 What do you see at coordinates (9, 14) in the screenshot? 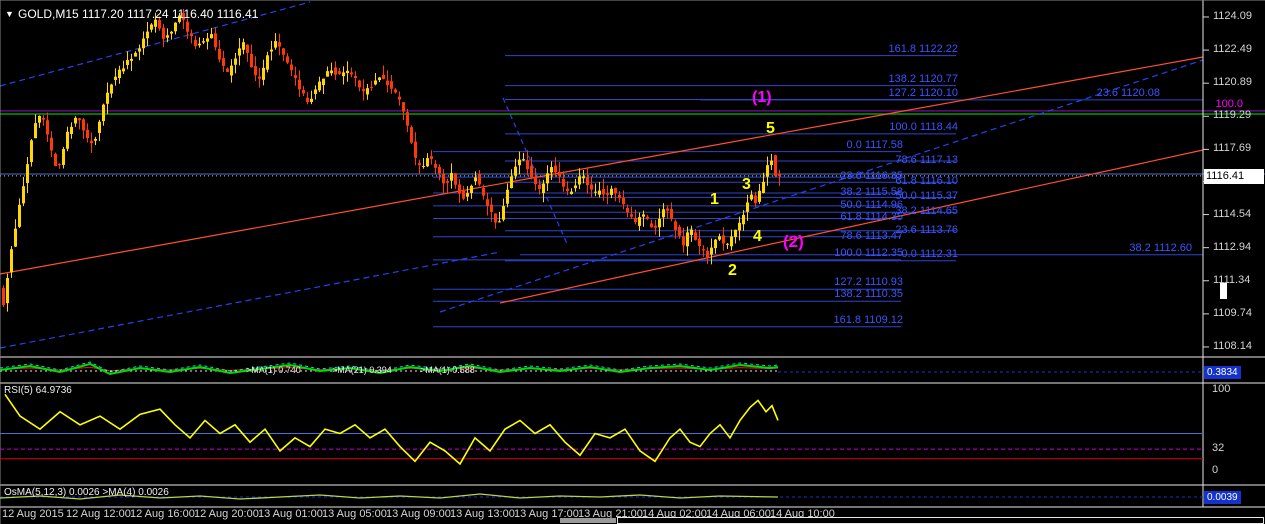
I see `chevron-down-icon: ▼` at bounding box center [9, 14].